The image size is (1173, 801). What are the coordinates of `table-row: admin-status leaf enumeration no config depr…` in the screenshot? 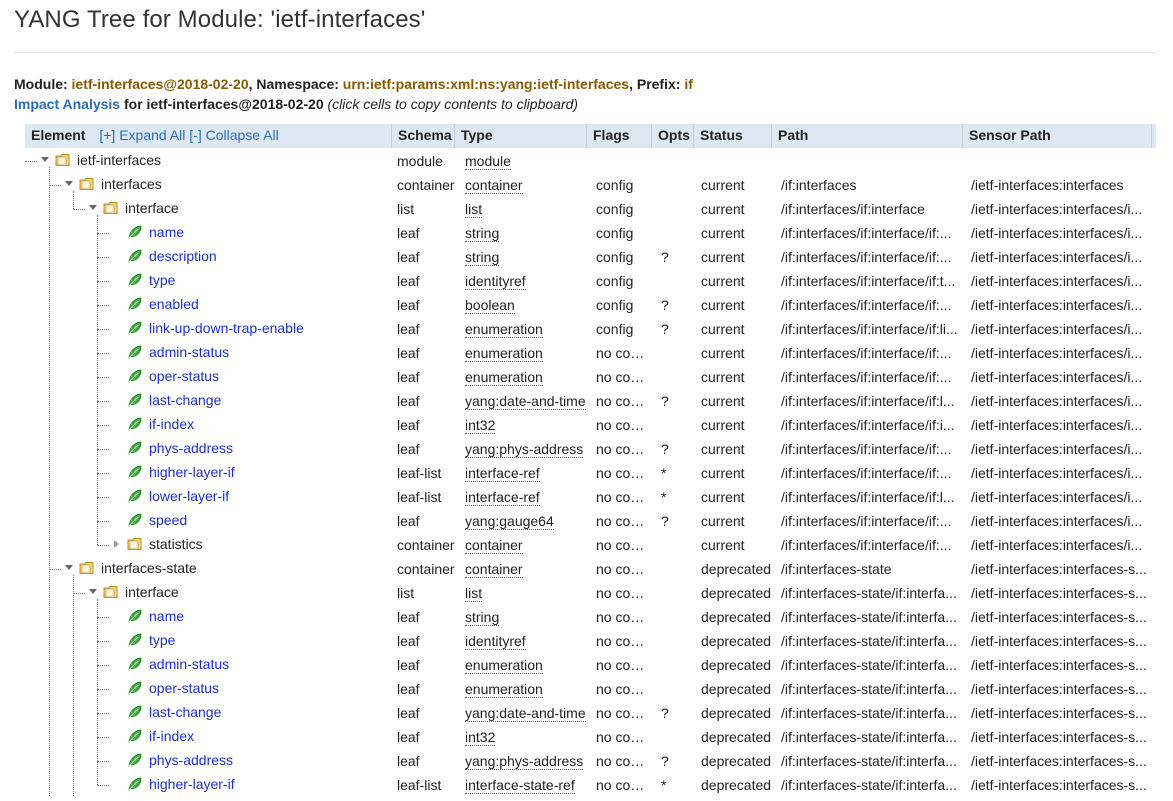 It's located at (590, 664).